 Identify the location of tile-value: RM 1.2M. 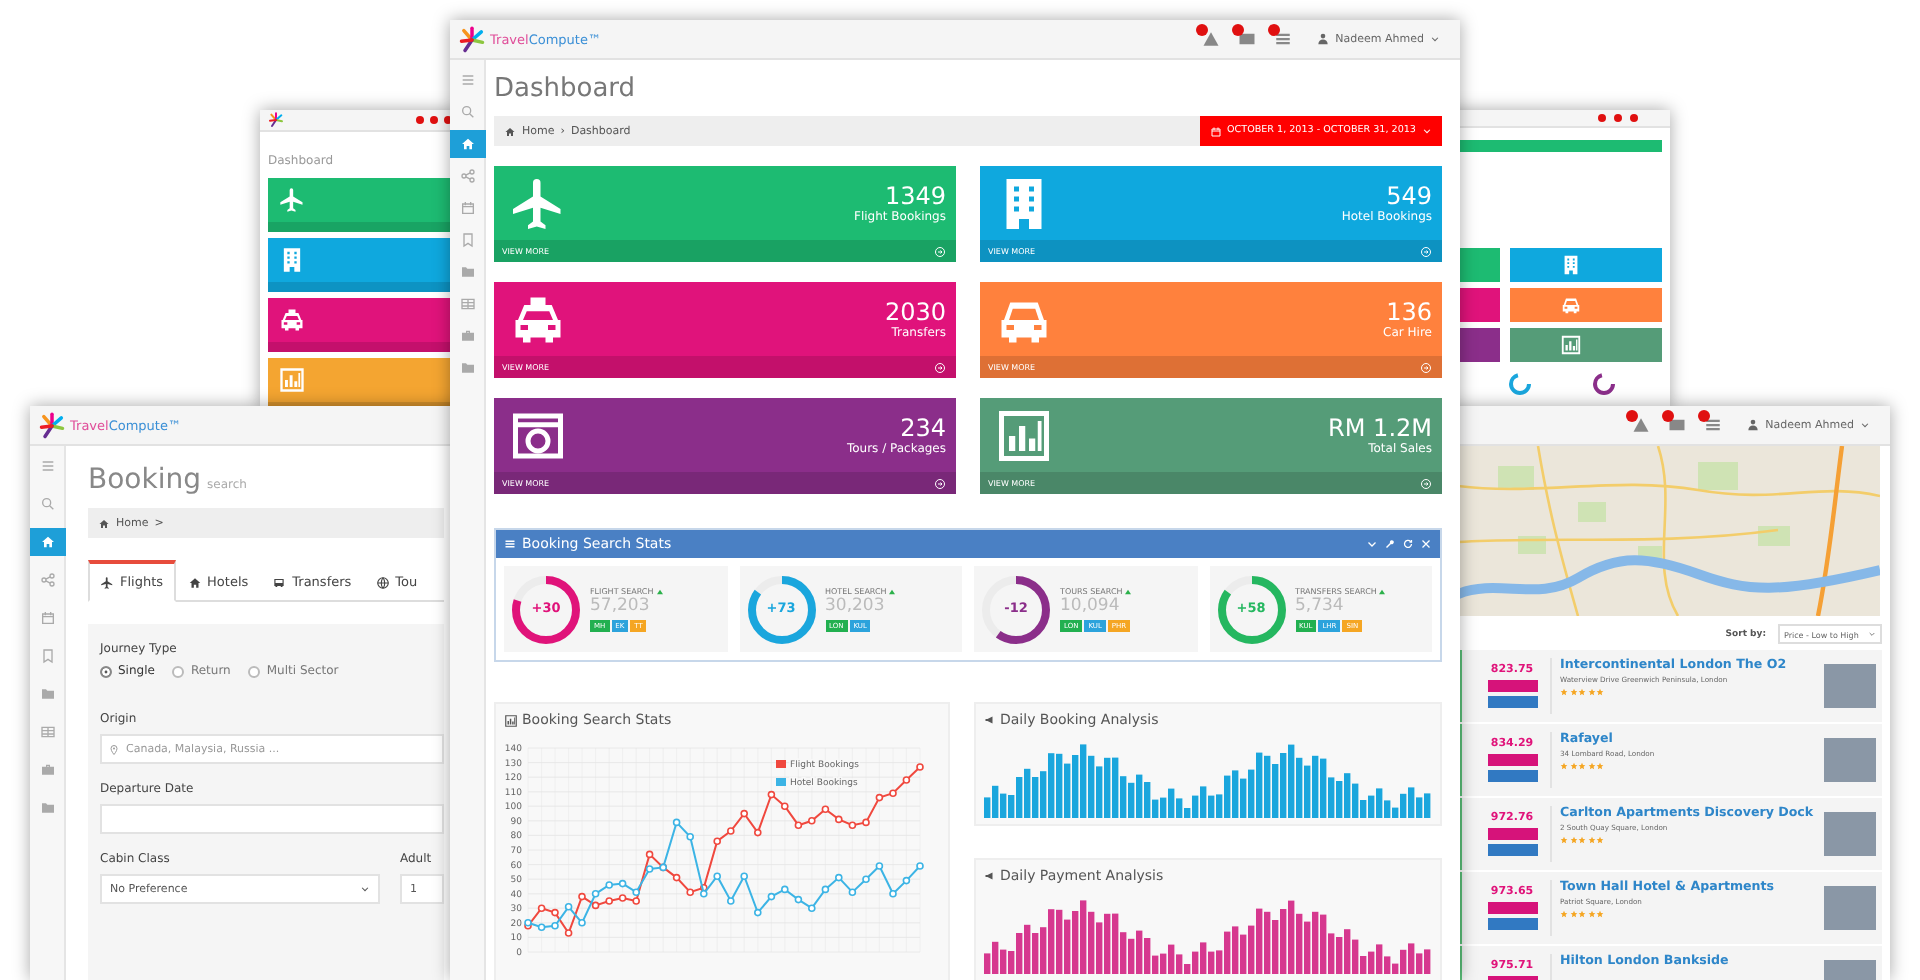
(1380, 428).